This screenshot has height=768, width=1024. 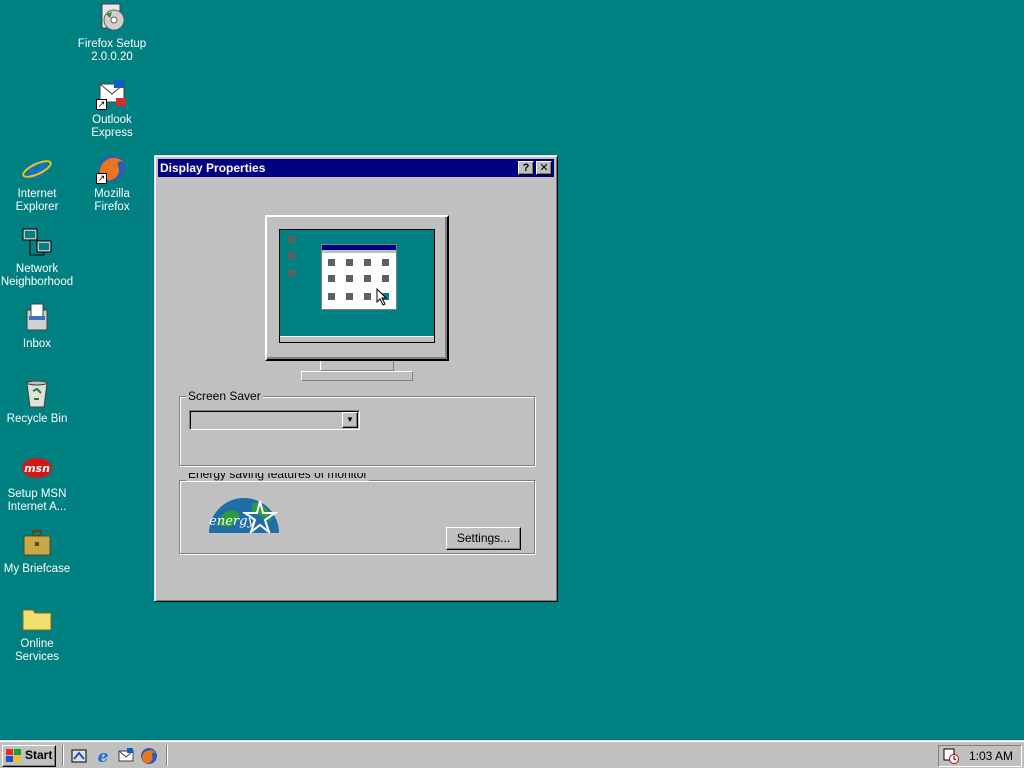 What do you see at coordinates (357, 366) in the screenshot?
I see `monitor-neck` at bounding box center [357, 366].